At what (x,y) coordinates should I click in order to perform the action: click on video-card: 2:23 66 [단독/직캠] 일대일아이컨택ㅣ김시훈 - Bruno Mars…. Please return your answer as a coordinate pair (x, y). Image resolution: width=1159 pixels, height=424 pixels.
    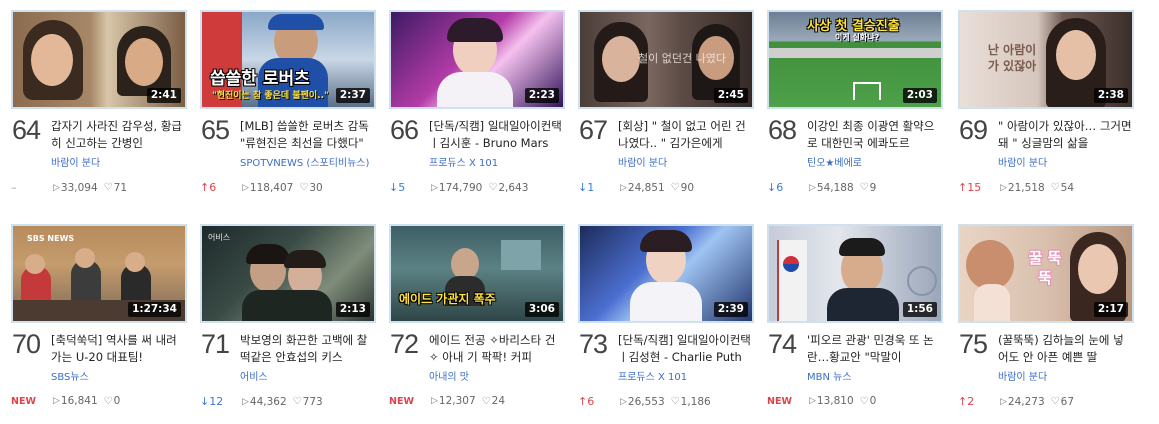
    Looking at the image, I should click on (477, 110).